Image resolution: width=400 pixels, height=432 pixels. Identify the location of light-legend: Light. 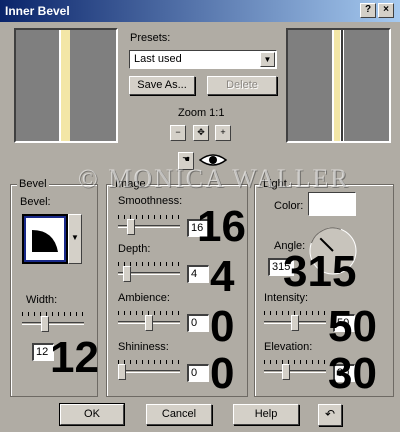
(275, 184).